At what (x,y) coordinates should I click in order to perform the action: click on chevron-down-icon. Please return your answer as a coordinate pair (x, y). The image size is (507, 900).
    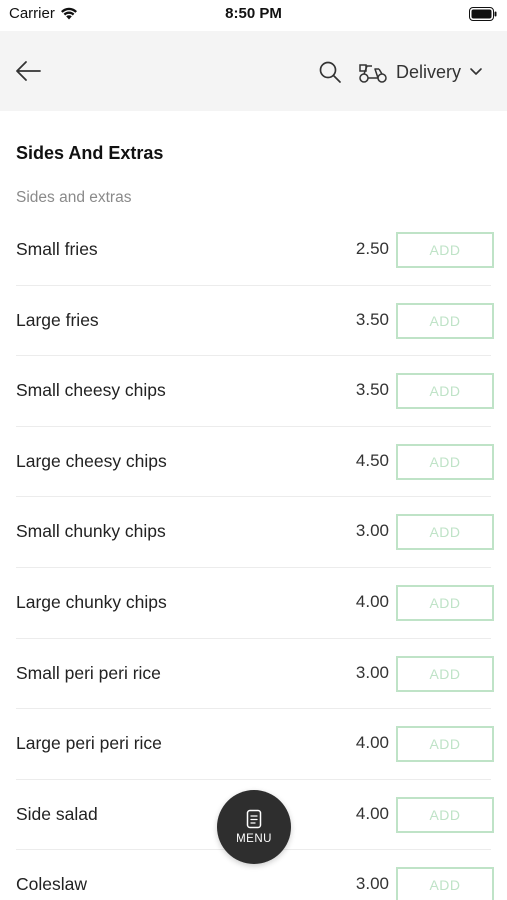
    Looking at the image, I should click on (476, 71).